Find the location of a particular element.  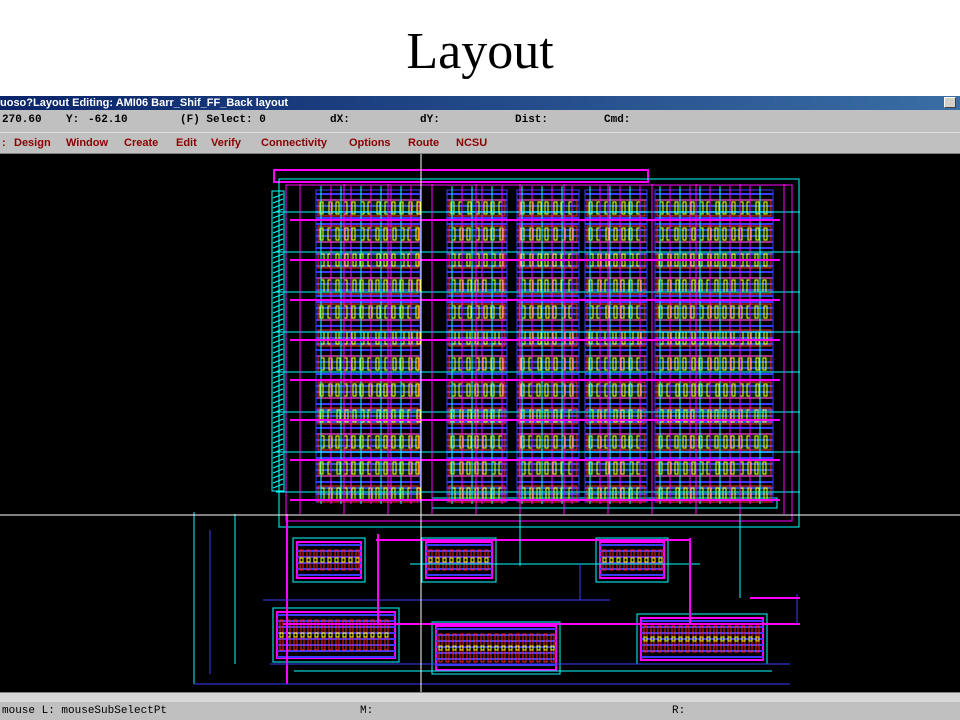

dx-readout: dX: is located at coordinates (340, 120).